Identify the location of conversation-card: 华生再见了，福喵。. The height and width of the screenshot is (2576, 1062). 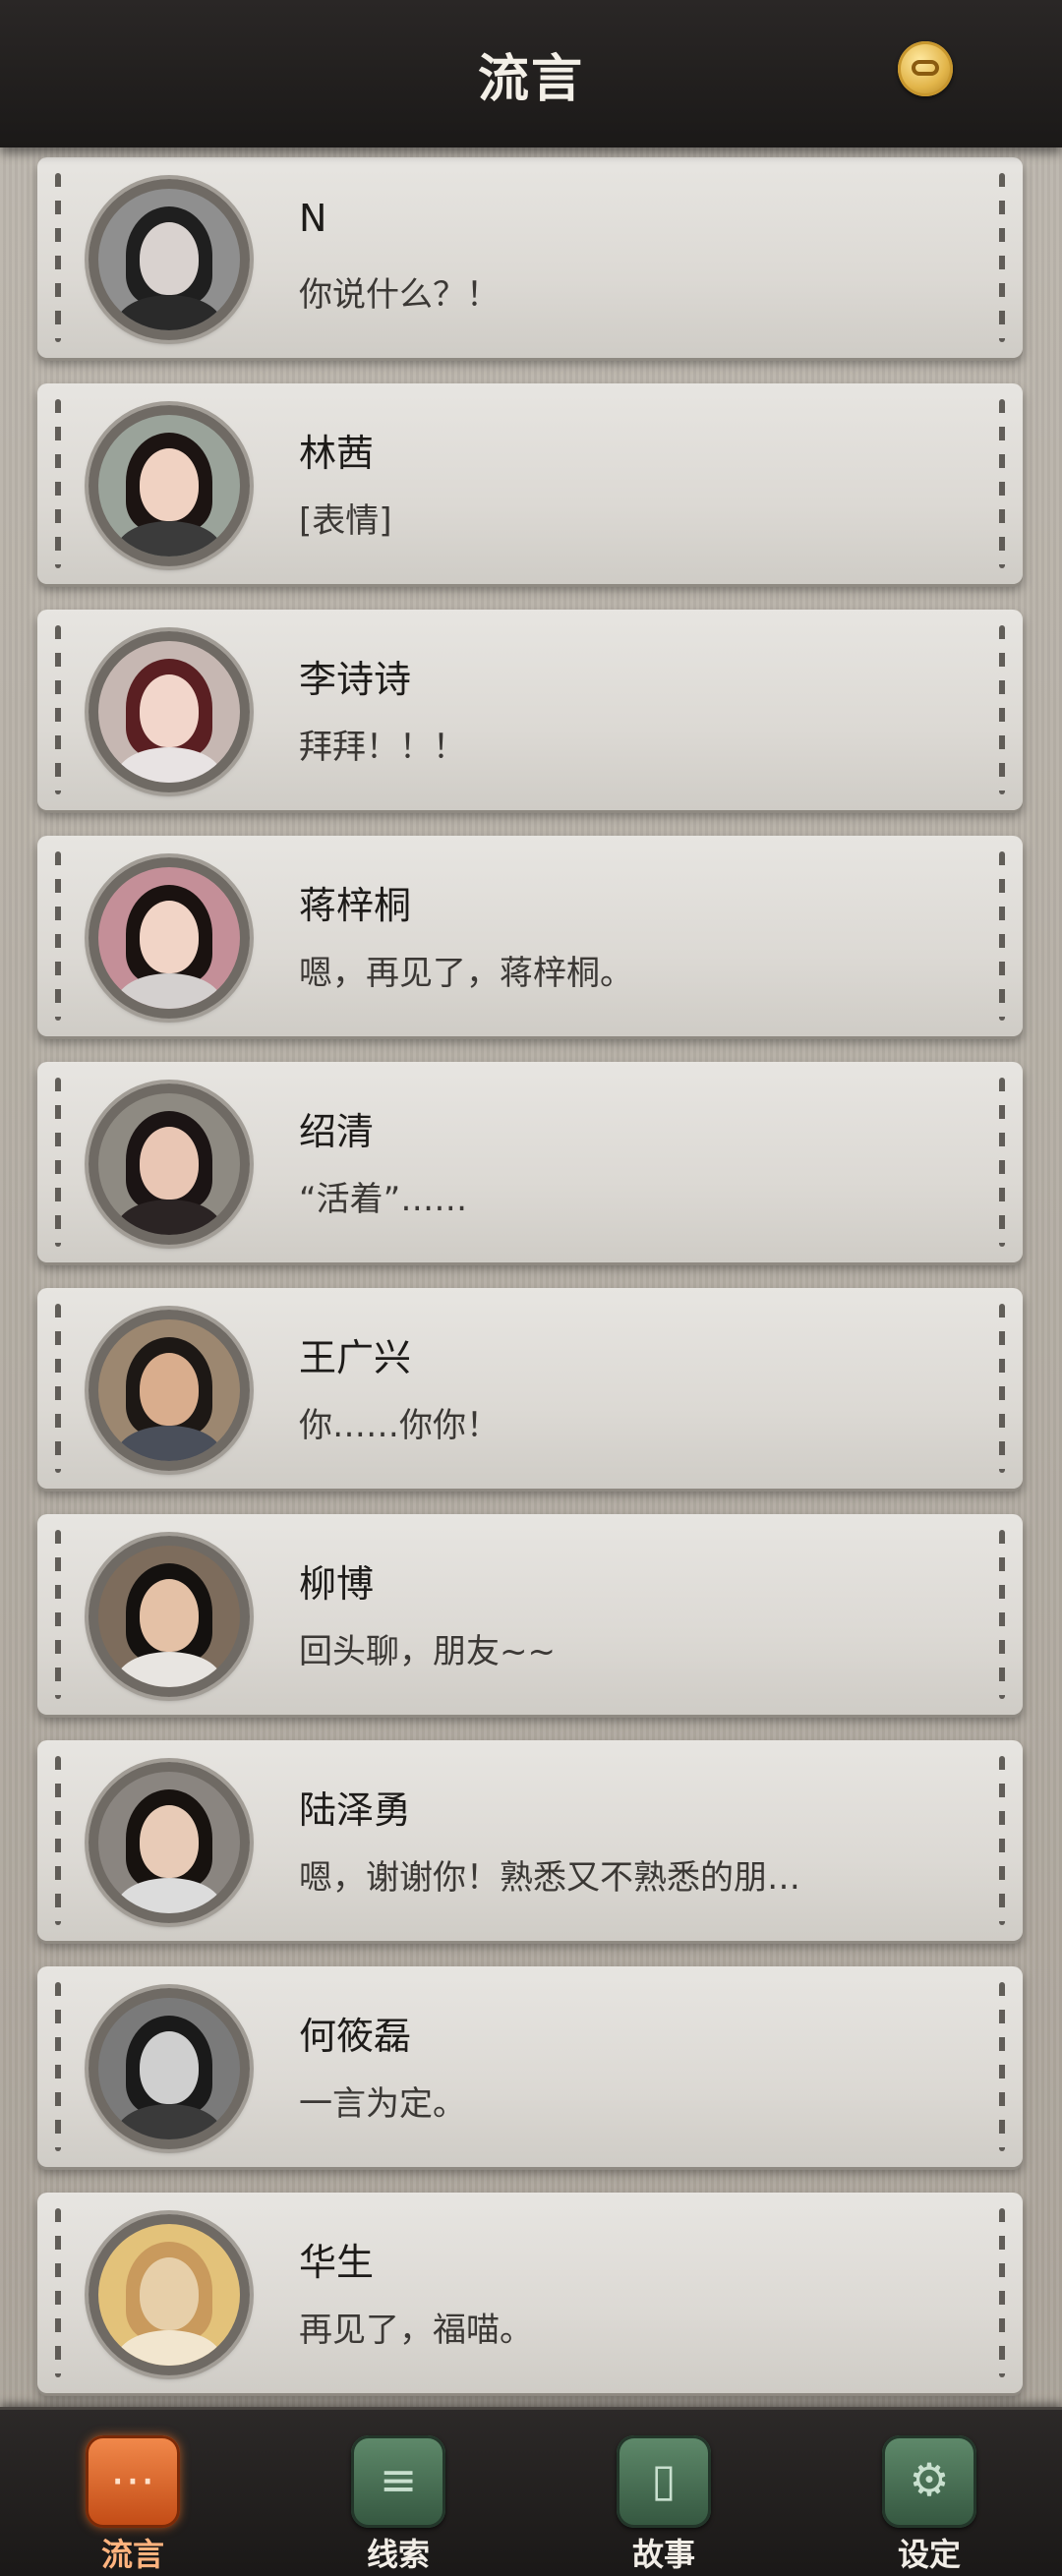
(530, 2293).